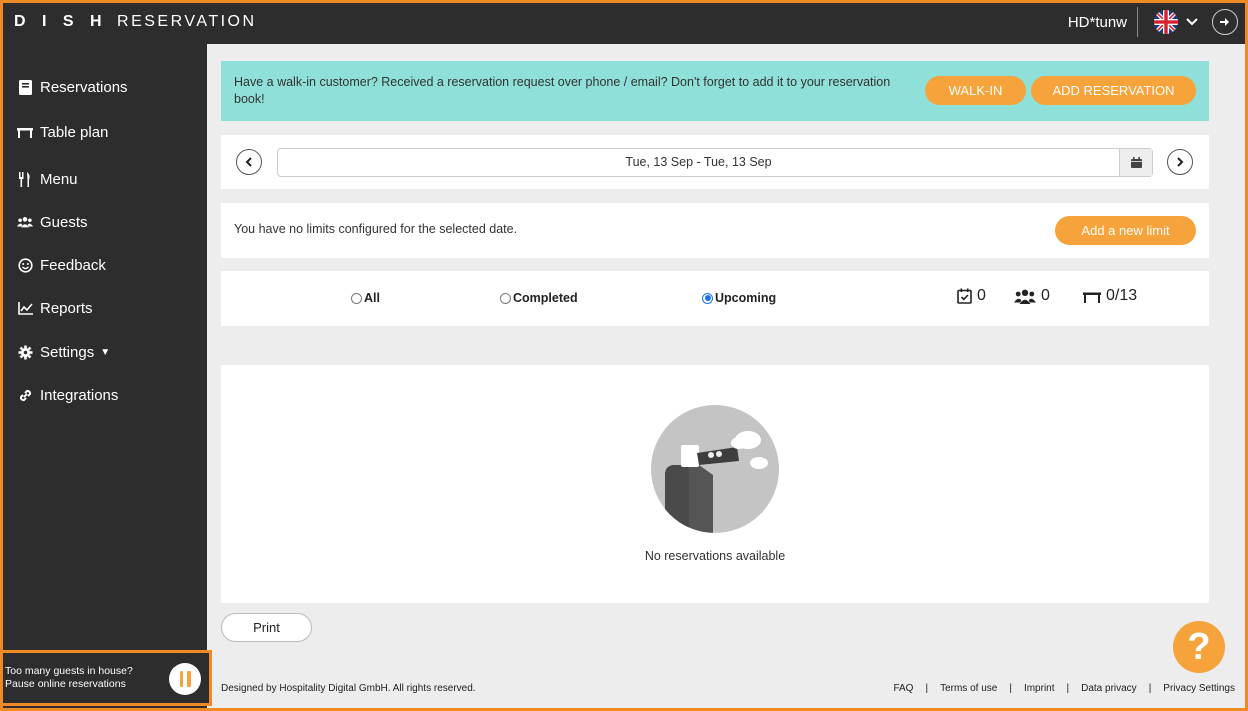 The width and height of the screenshot is (1248, 711). Describe the element at coordinates (968, 688) in the screenshot. I see `footer-link-terms: Terms of use` at that location.